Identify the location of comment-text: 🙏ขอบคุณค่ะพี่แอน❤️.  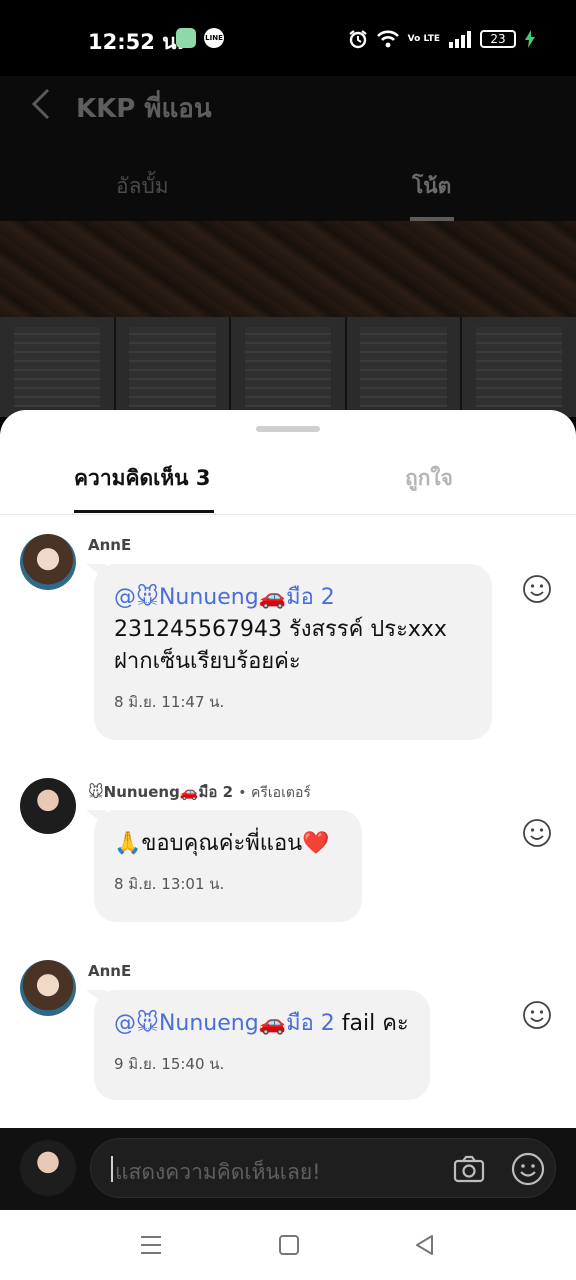
(222, 843).